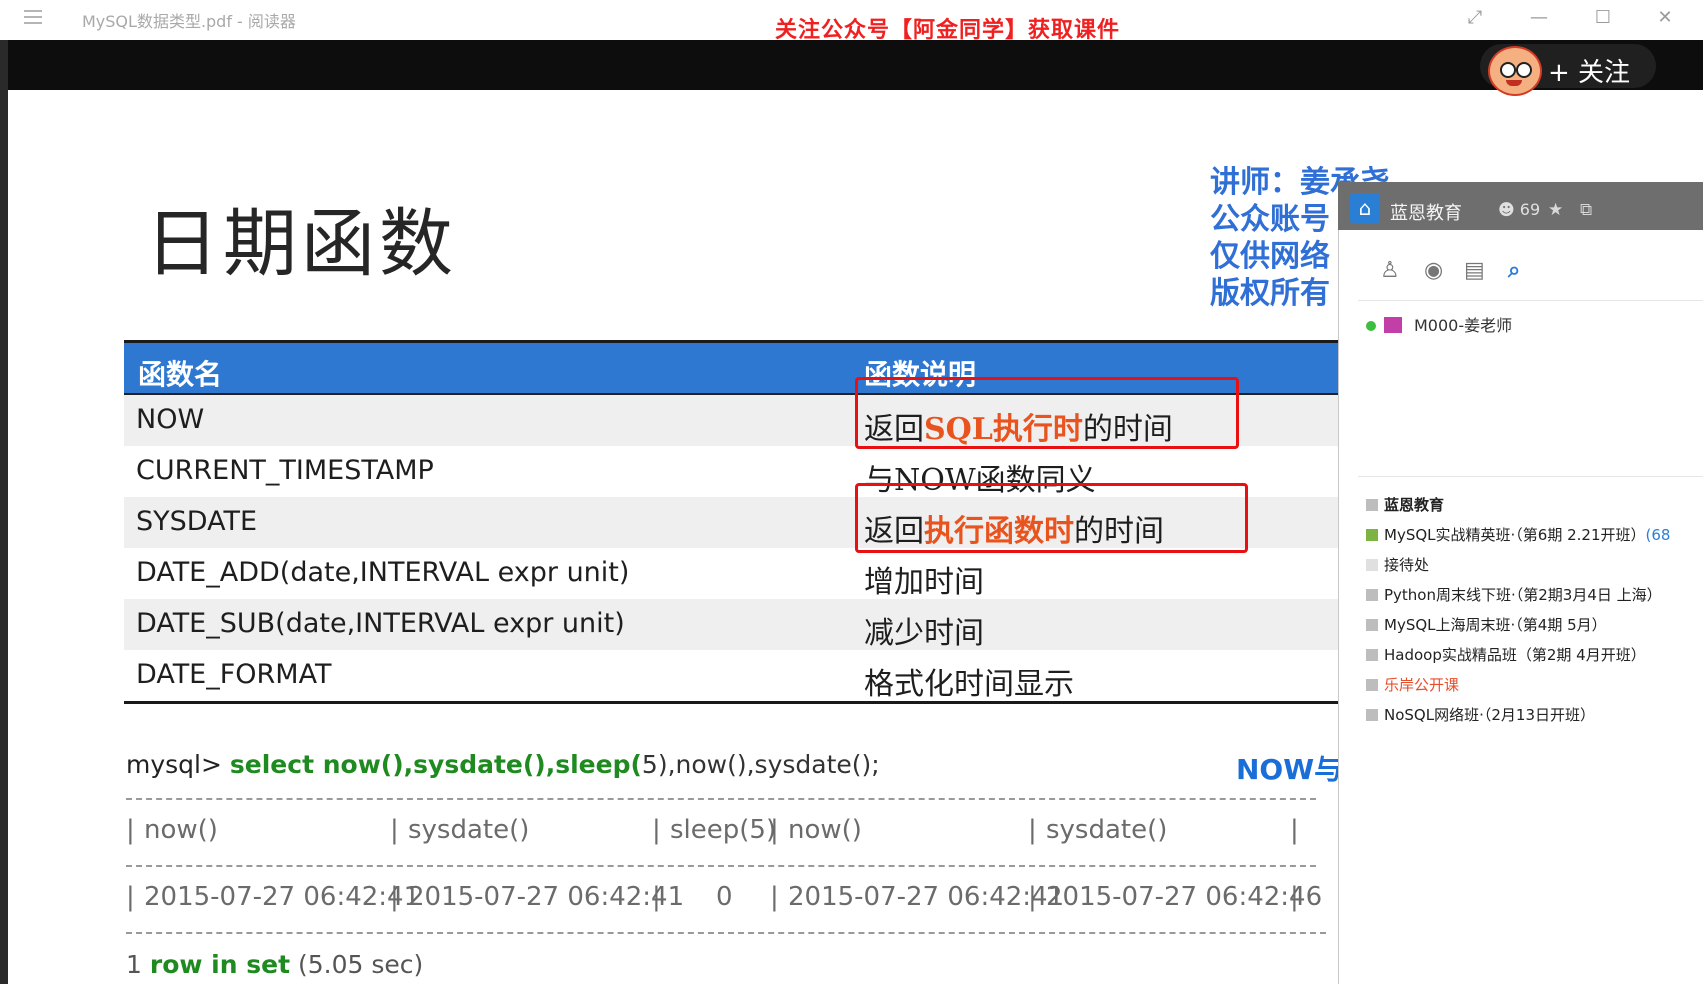 The image size is (1703, 984). Describe the element at coordinates (1589, 70) in the screenshot. I see `follow-label: + 关注` at that location.